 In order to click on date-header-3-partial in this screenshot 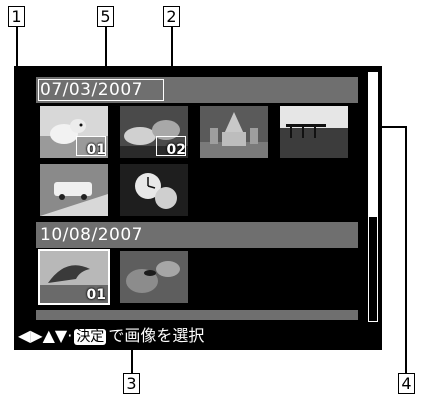, I will do `click(197, 315)`.